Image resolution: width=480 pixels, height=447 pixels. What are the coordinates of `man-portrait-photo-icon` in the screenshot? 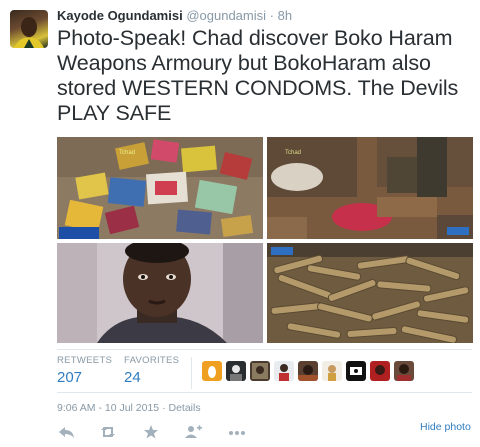 It's located at (160, 293).